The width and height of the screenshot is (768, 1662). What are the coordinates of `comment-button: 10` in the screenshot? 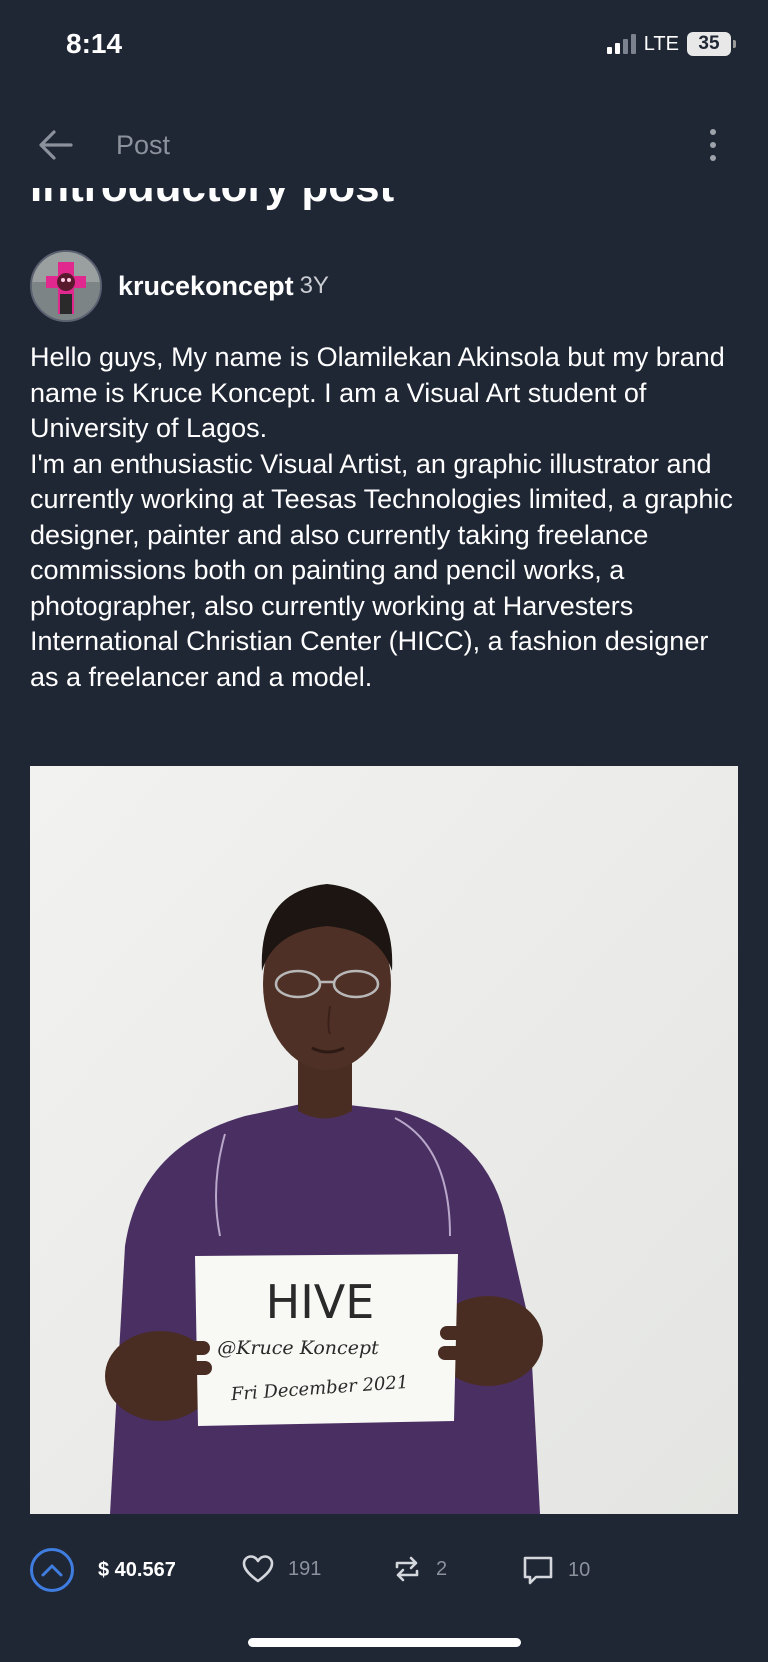 It's located at (556, 1570).